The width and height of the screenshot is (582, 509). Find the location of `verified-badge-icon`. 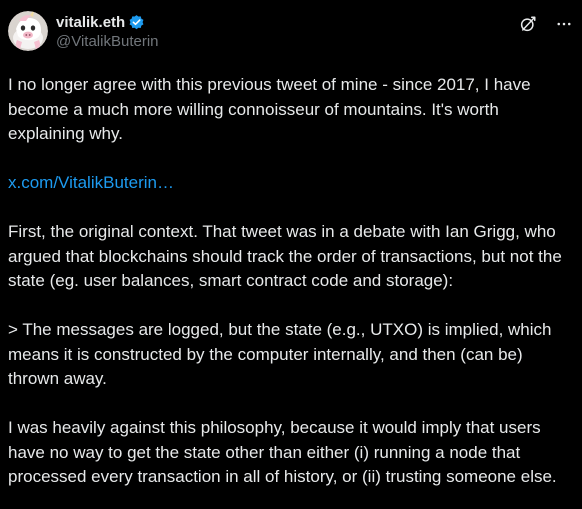

verified-badge-icon is located at coordinates (136, 22).